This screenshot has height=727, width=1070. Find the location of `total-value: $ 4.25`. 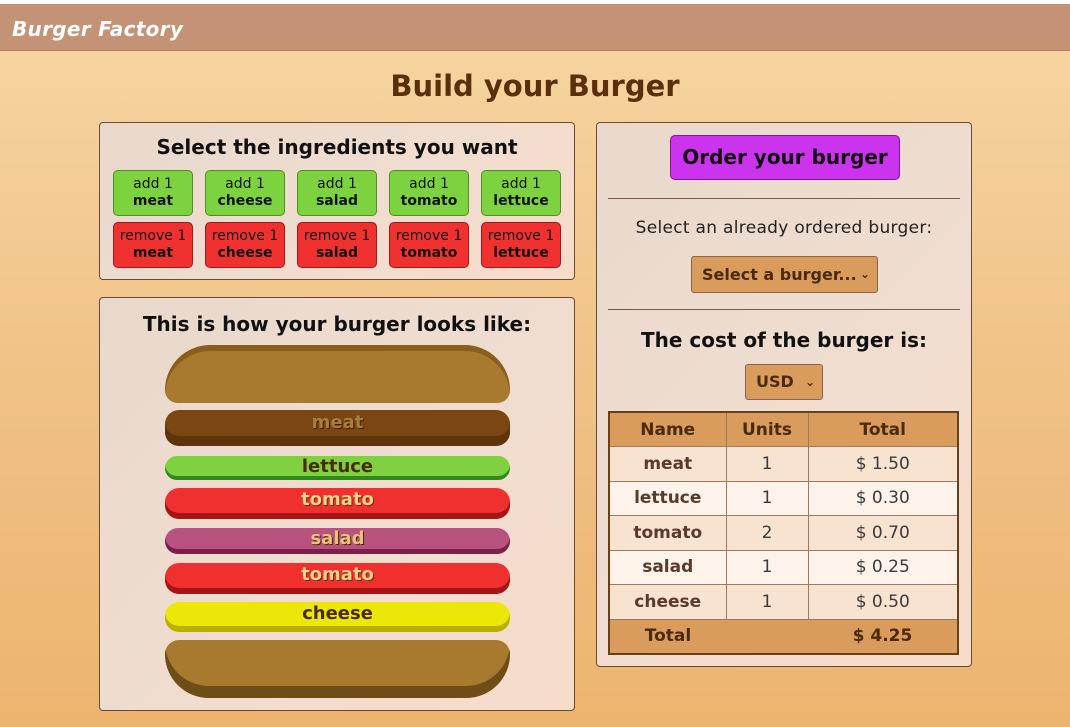

total-value: $ 4.25 is located at coordinates (883, 636).